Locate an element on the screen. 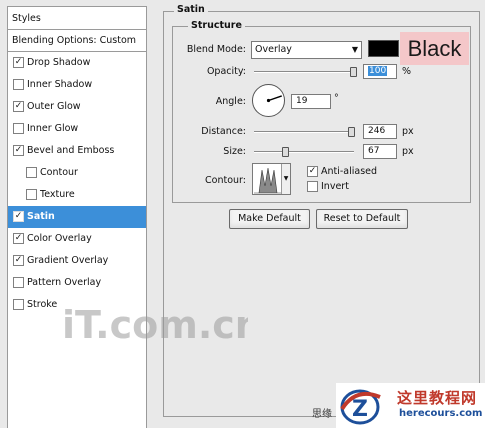 The height and width of the screenshot is (428, 485). blend-mode-label: Blend Mode: is located at coordinates (216, 49).